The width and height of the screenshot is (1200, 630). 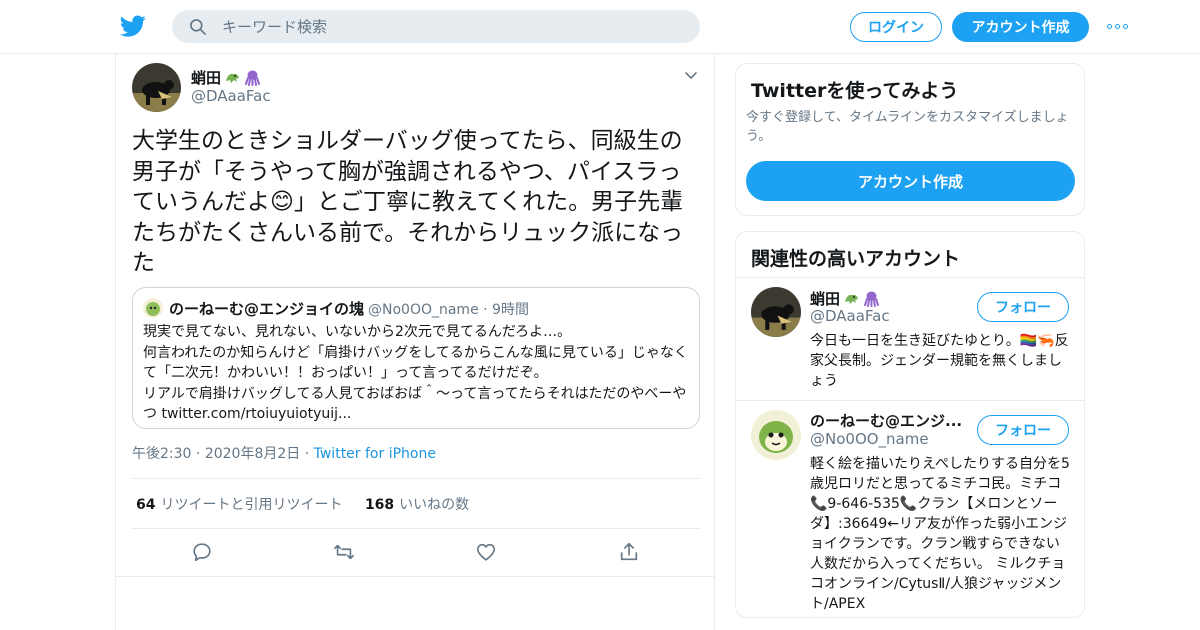 What do you see at coordinates (344, 552) in the screenshot?
I see `retweet-icon` at bounding box center [344, 552].